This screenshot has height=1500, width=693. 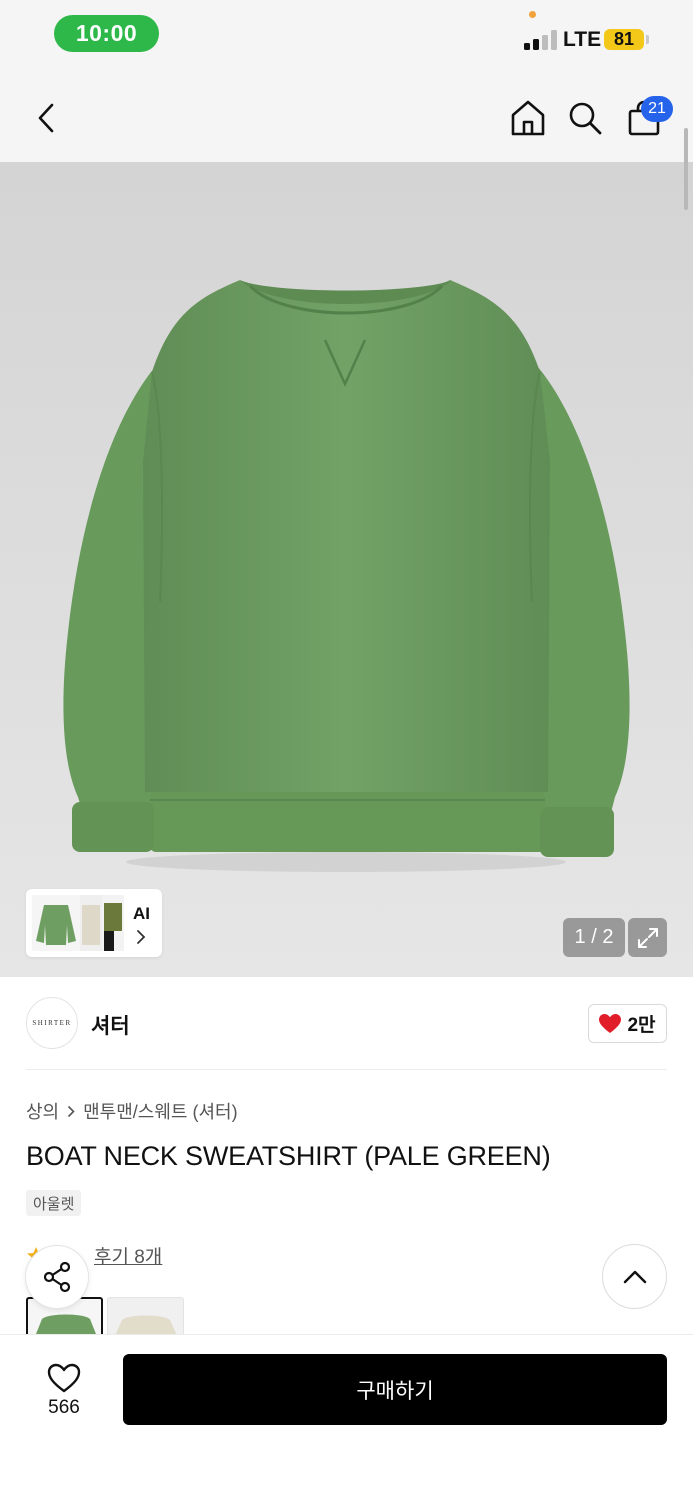 What do you see at coordinates (641, 1025) in the screenshot?
I see `brand-like-count: 2만` at bounding box center [641, 1025].